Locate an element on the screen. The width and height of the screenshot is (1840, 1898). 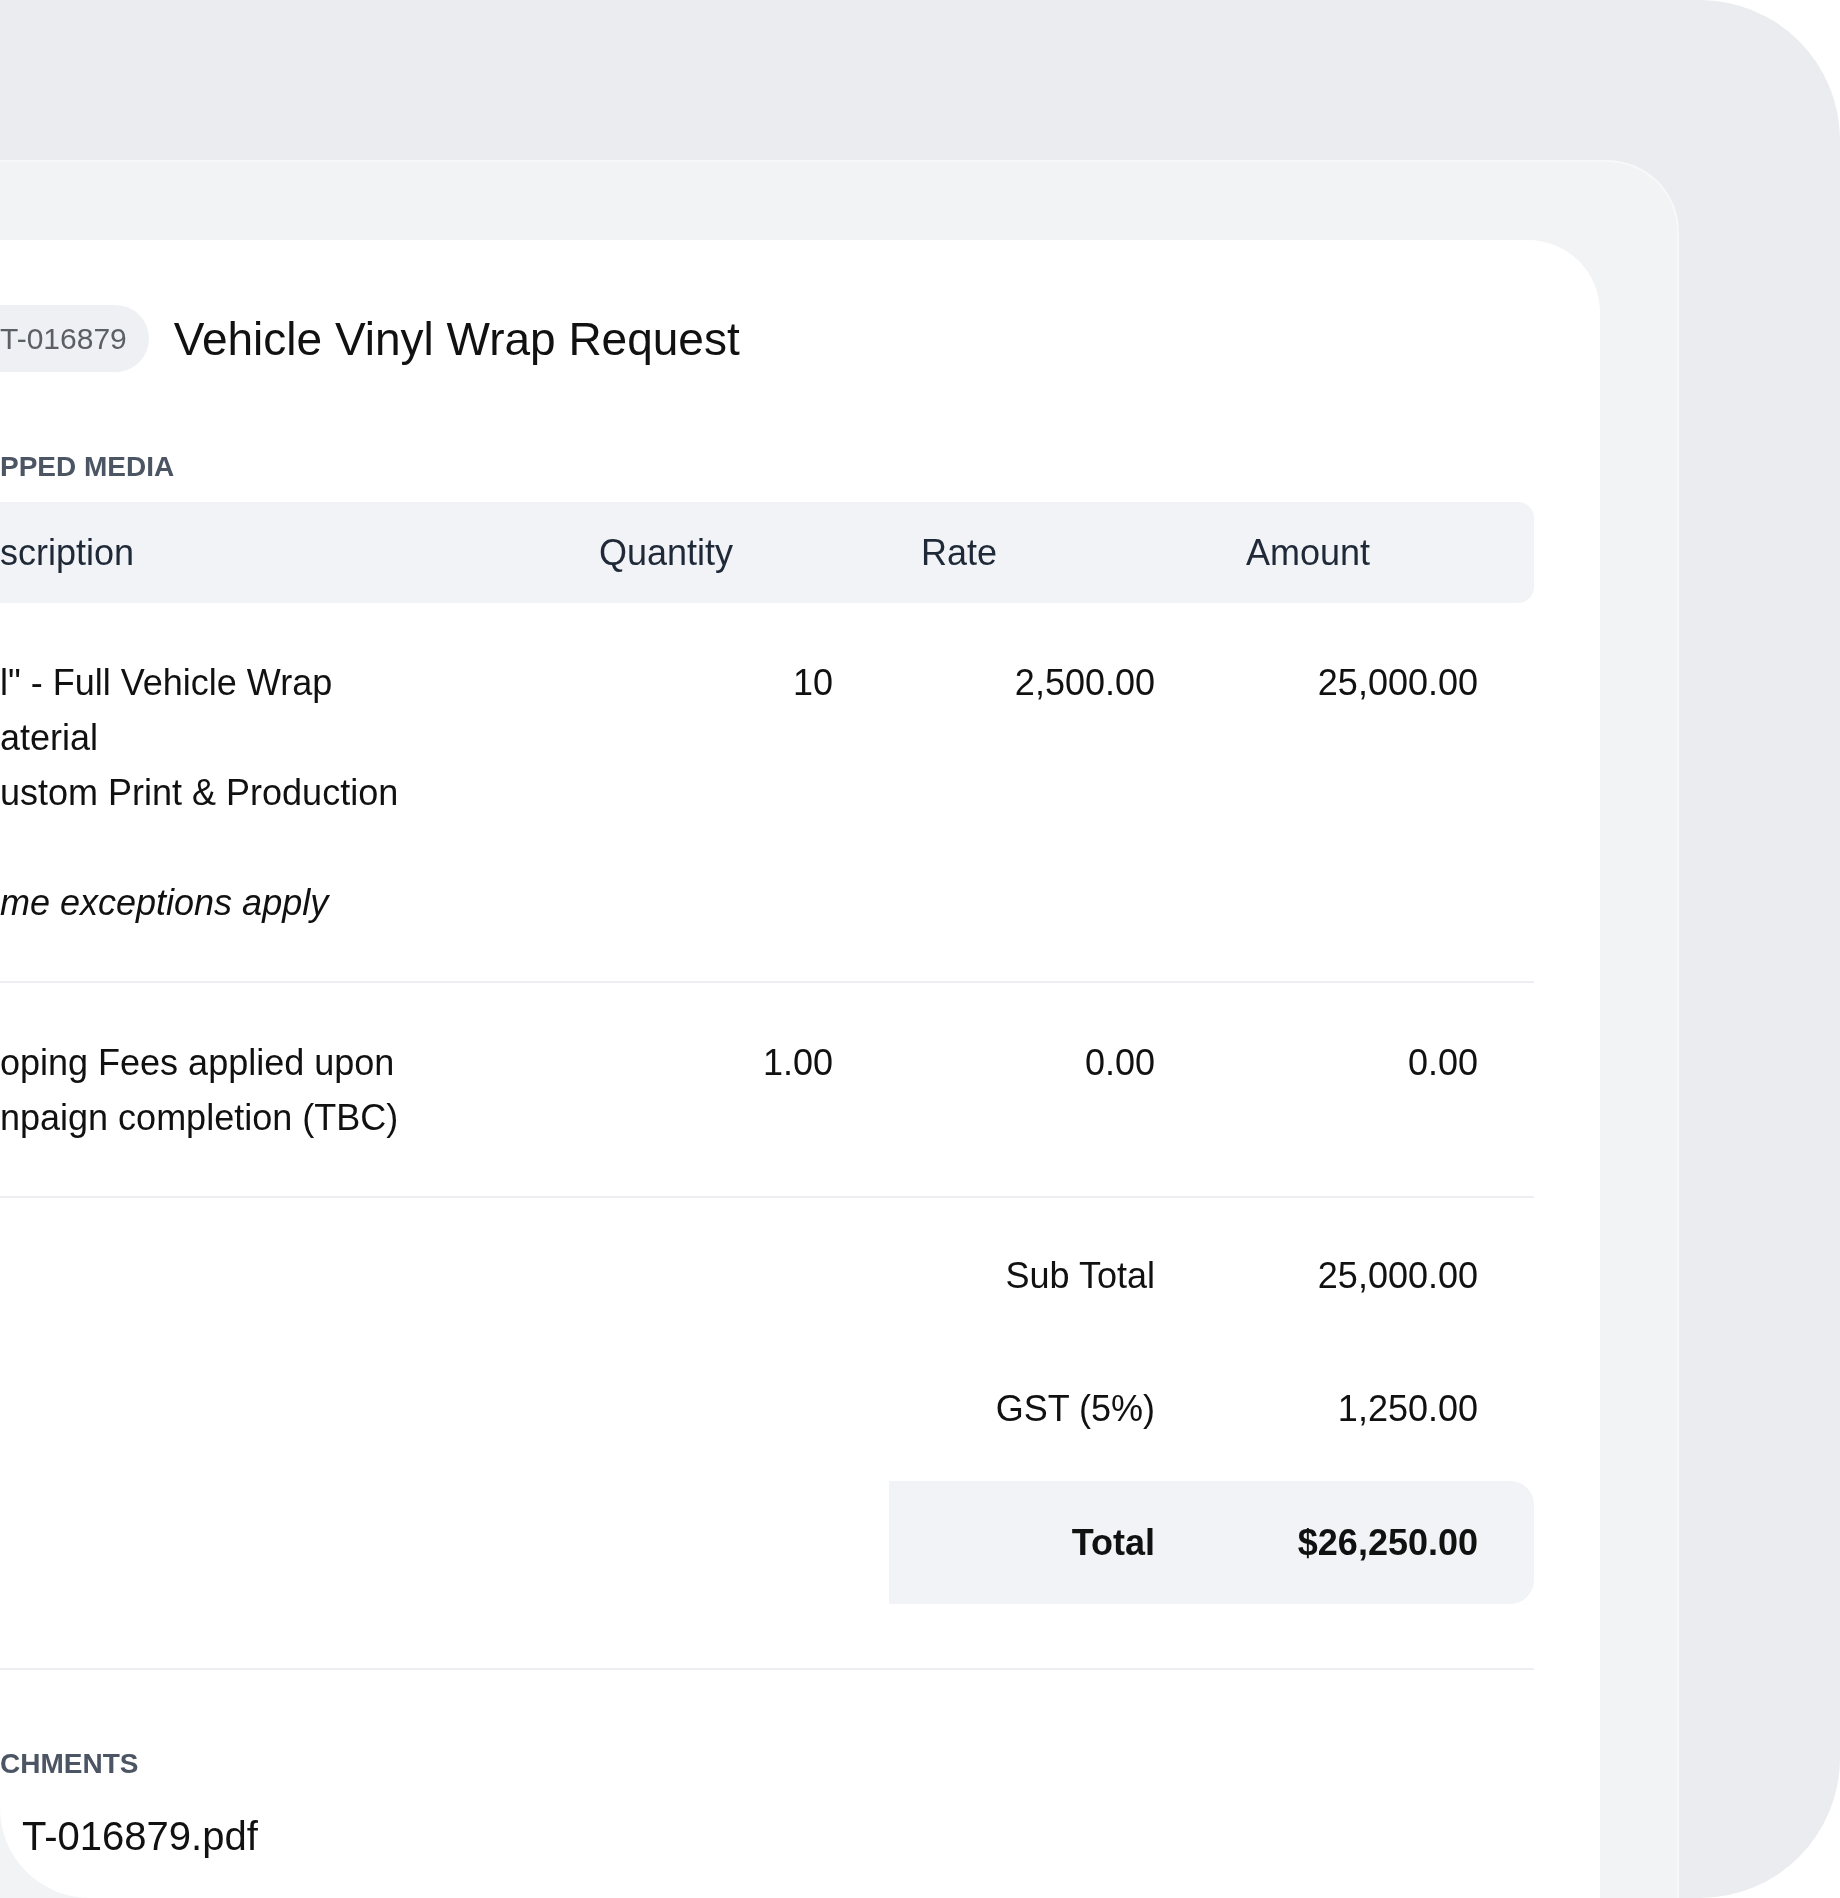
request-title: Vehicle Vinyl Wrap Request is located at coordinates (456, 338).